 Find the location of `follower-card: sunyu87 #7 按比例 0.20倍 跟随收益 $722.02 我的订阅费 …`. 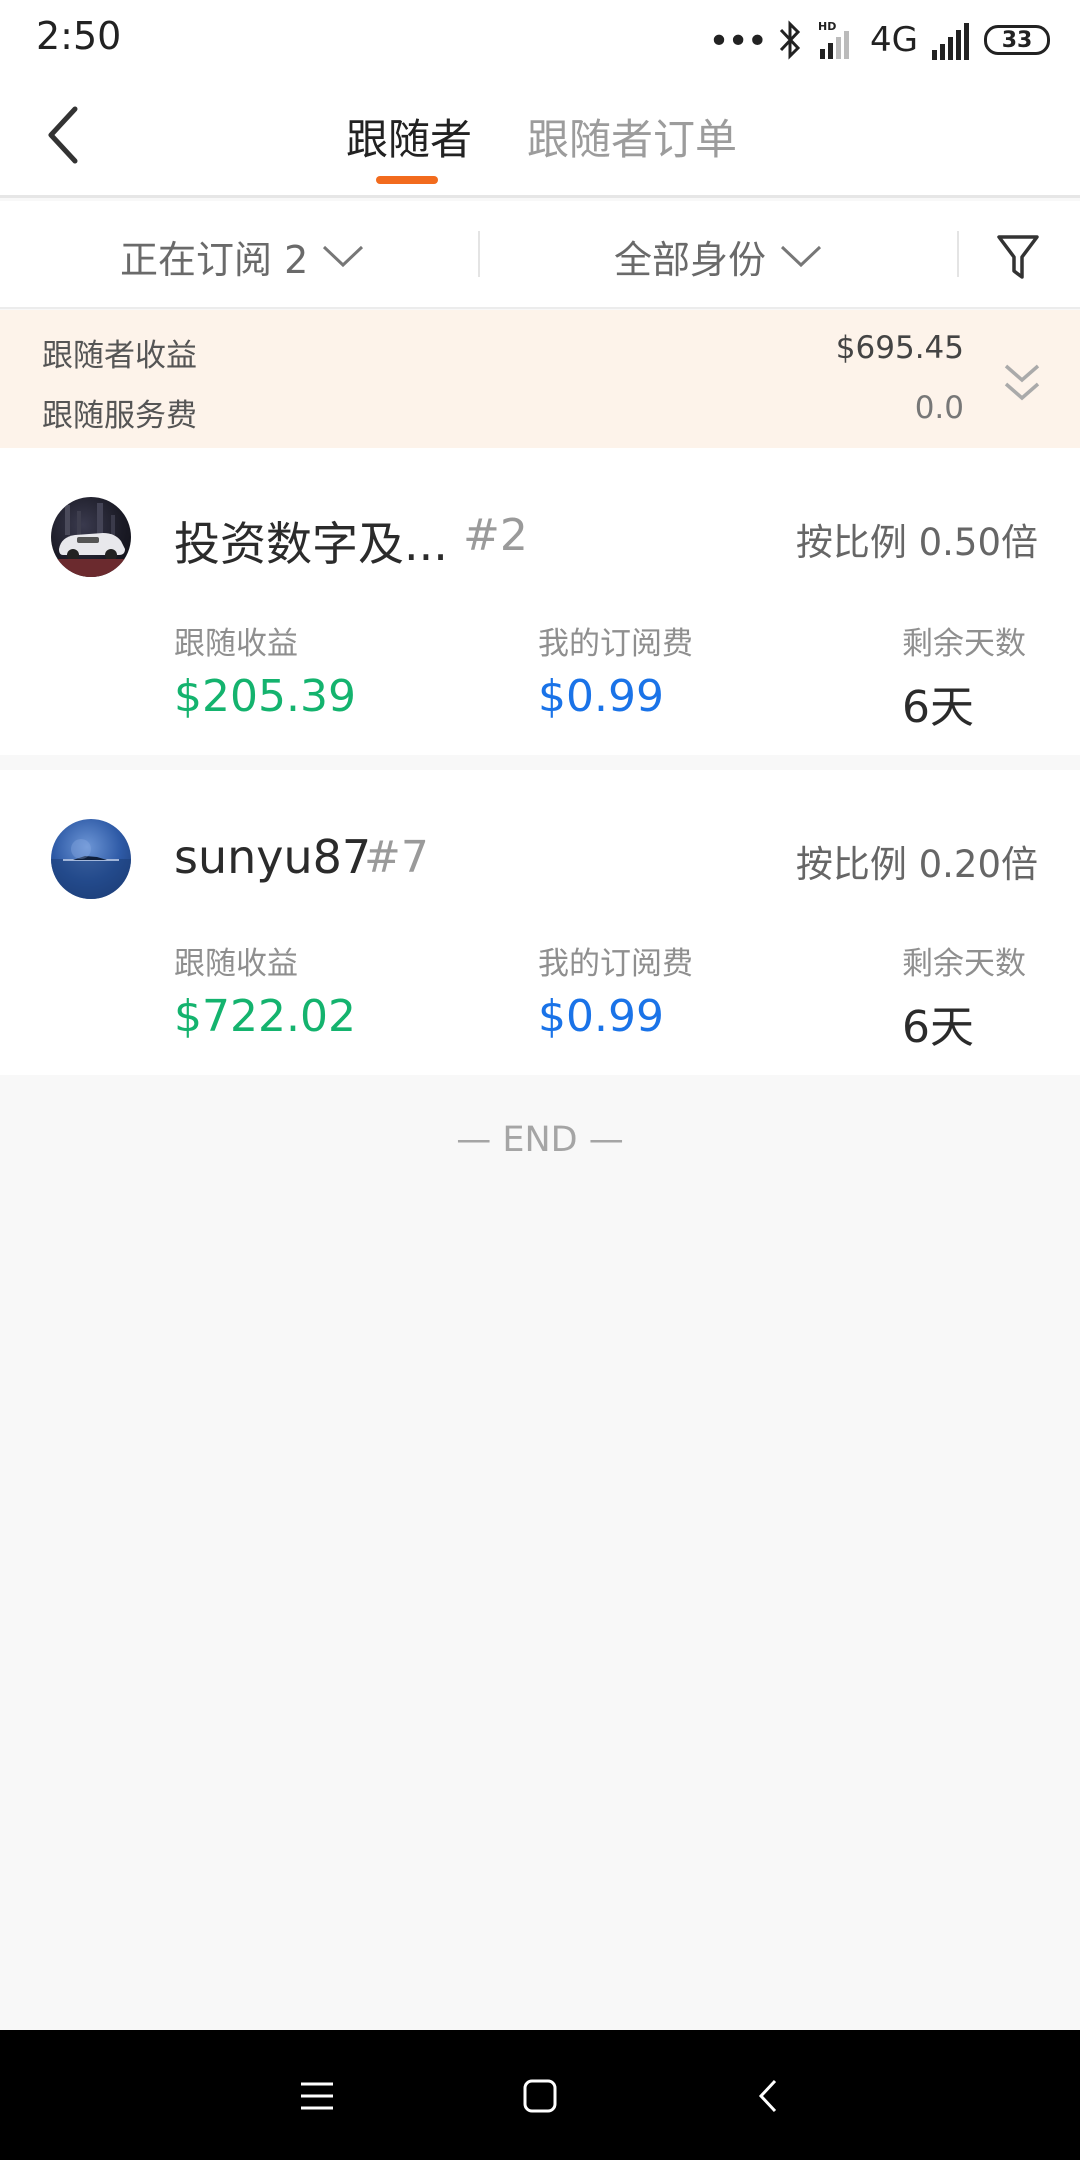

follower-card: sunyu87 #7 按比例 0.20倍 跟随收益 $722.02 我的订阅费 … is located at coordinates (540, 922).